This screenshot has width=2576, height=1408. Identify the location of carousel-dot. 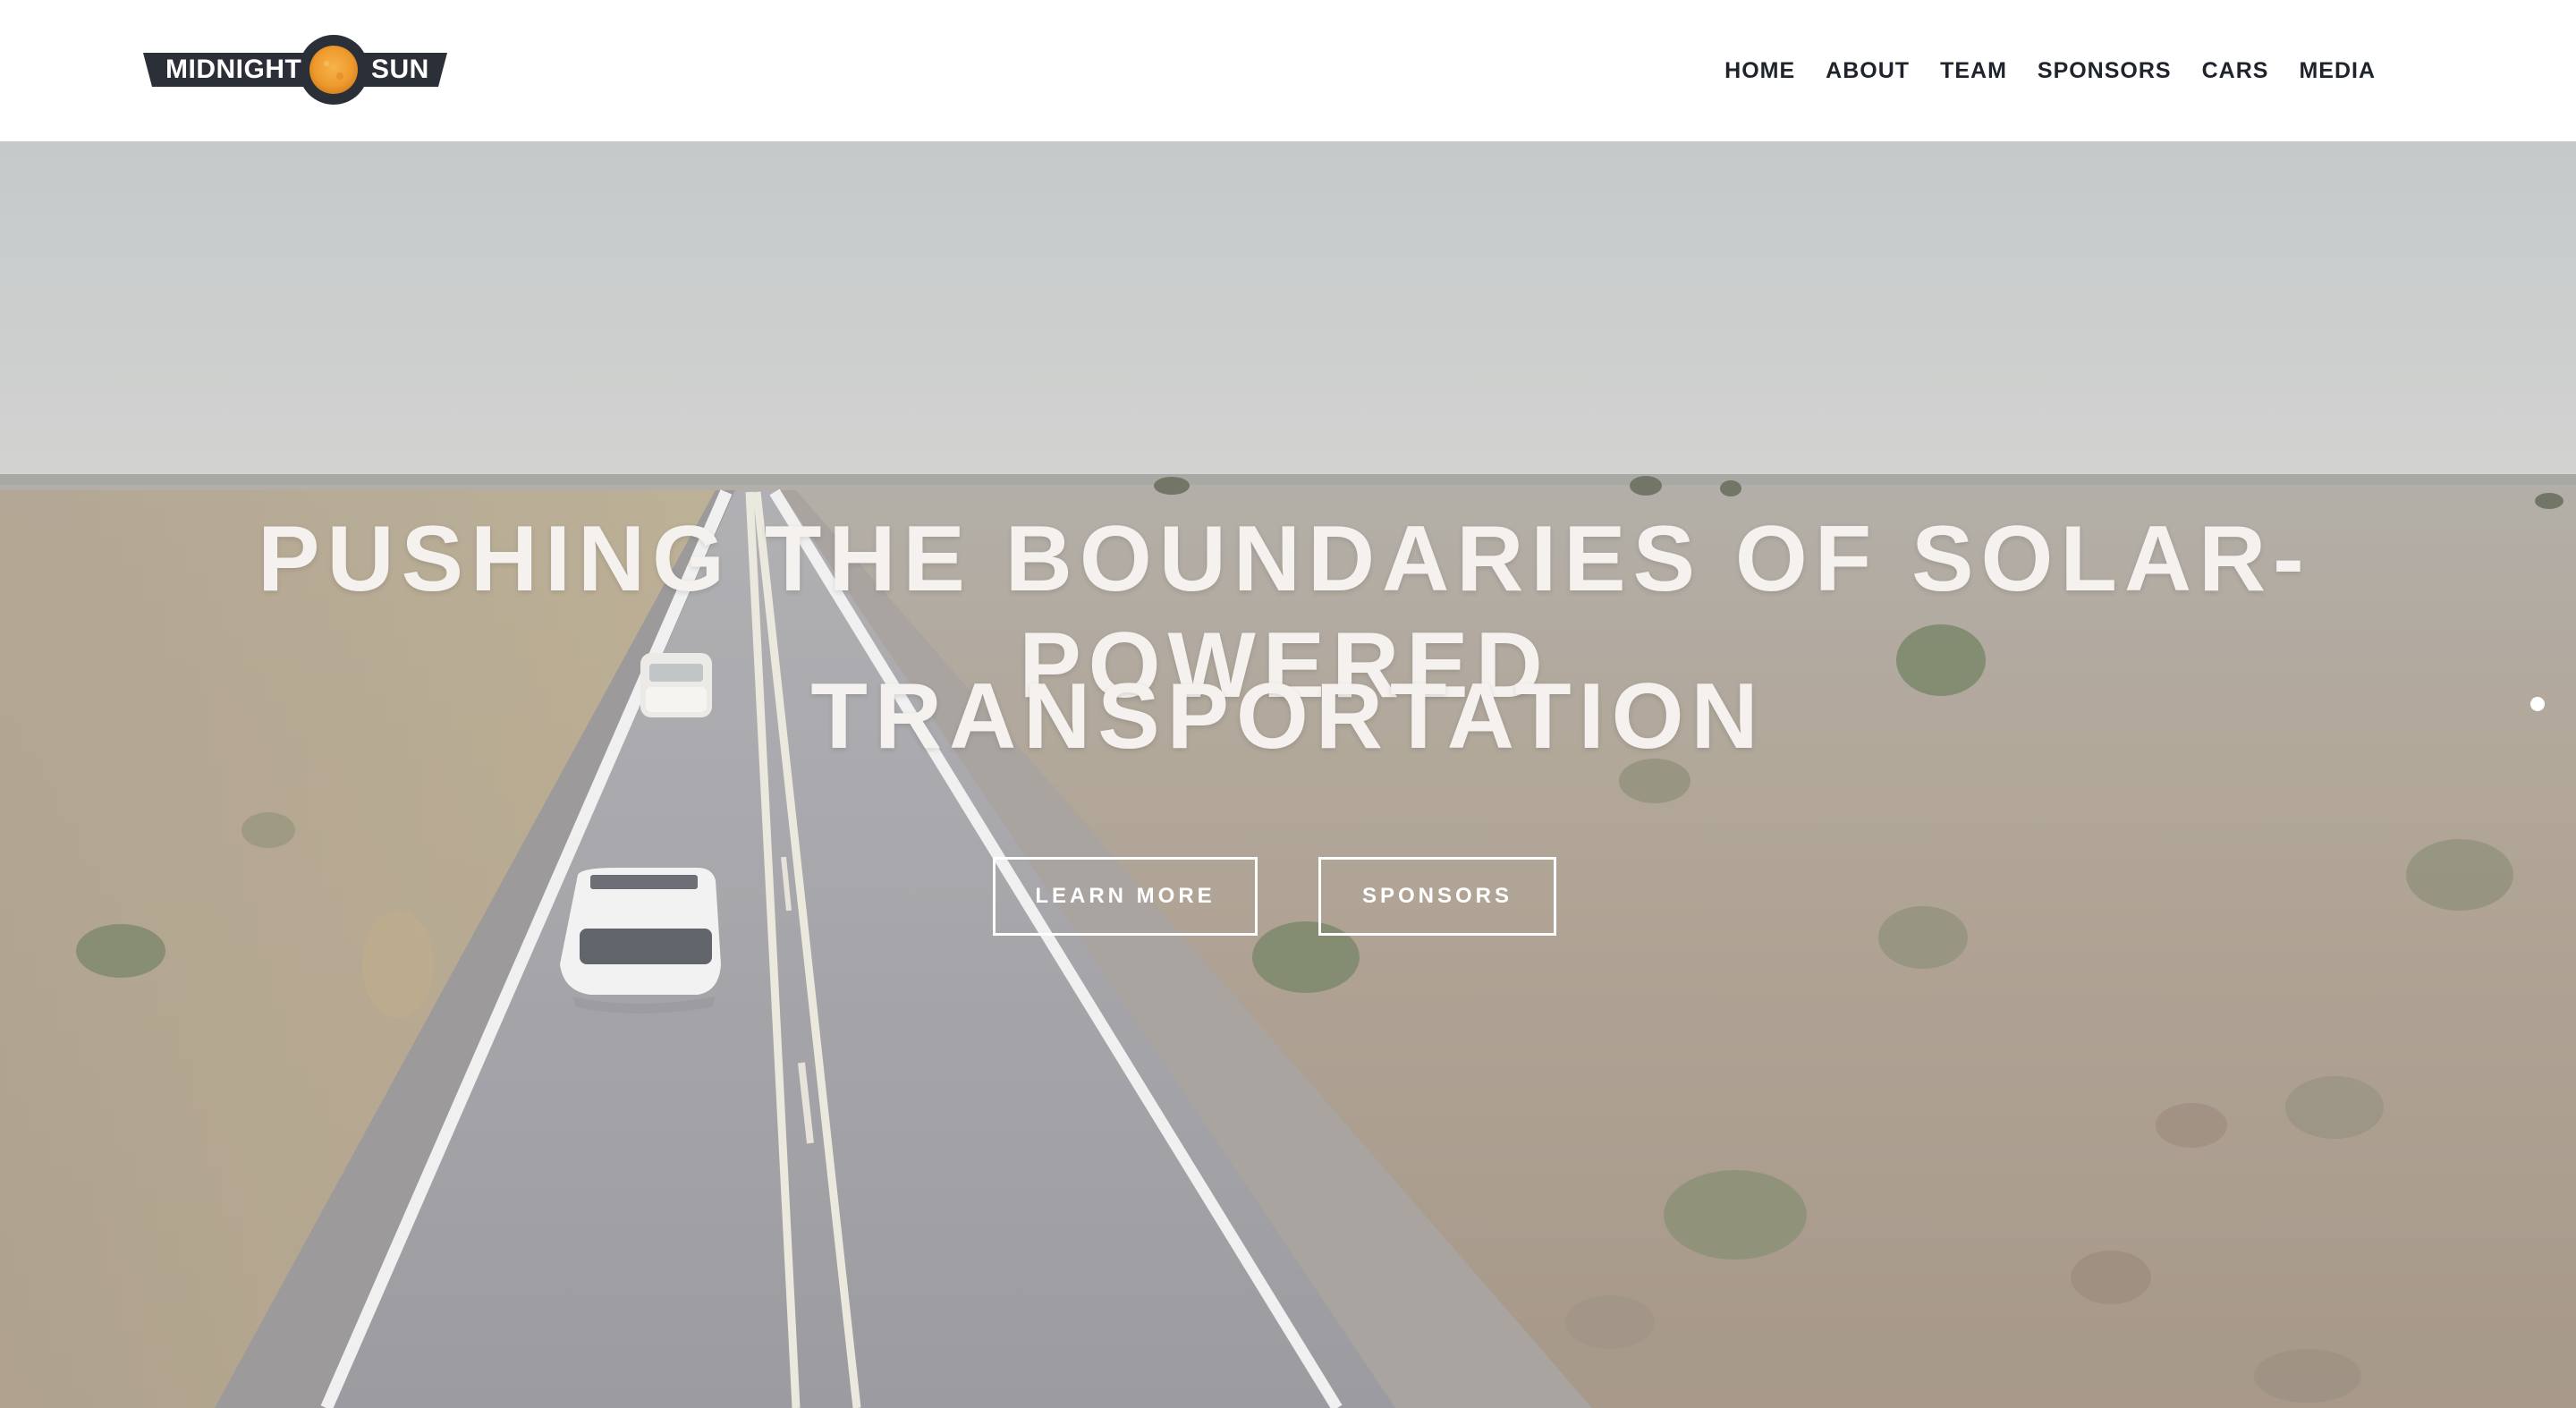
(2537, 704).